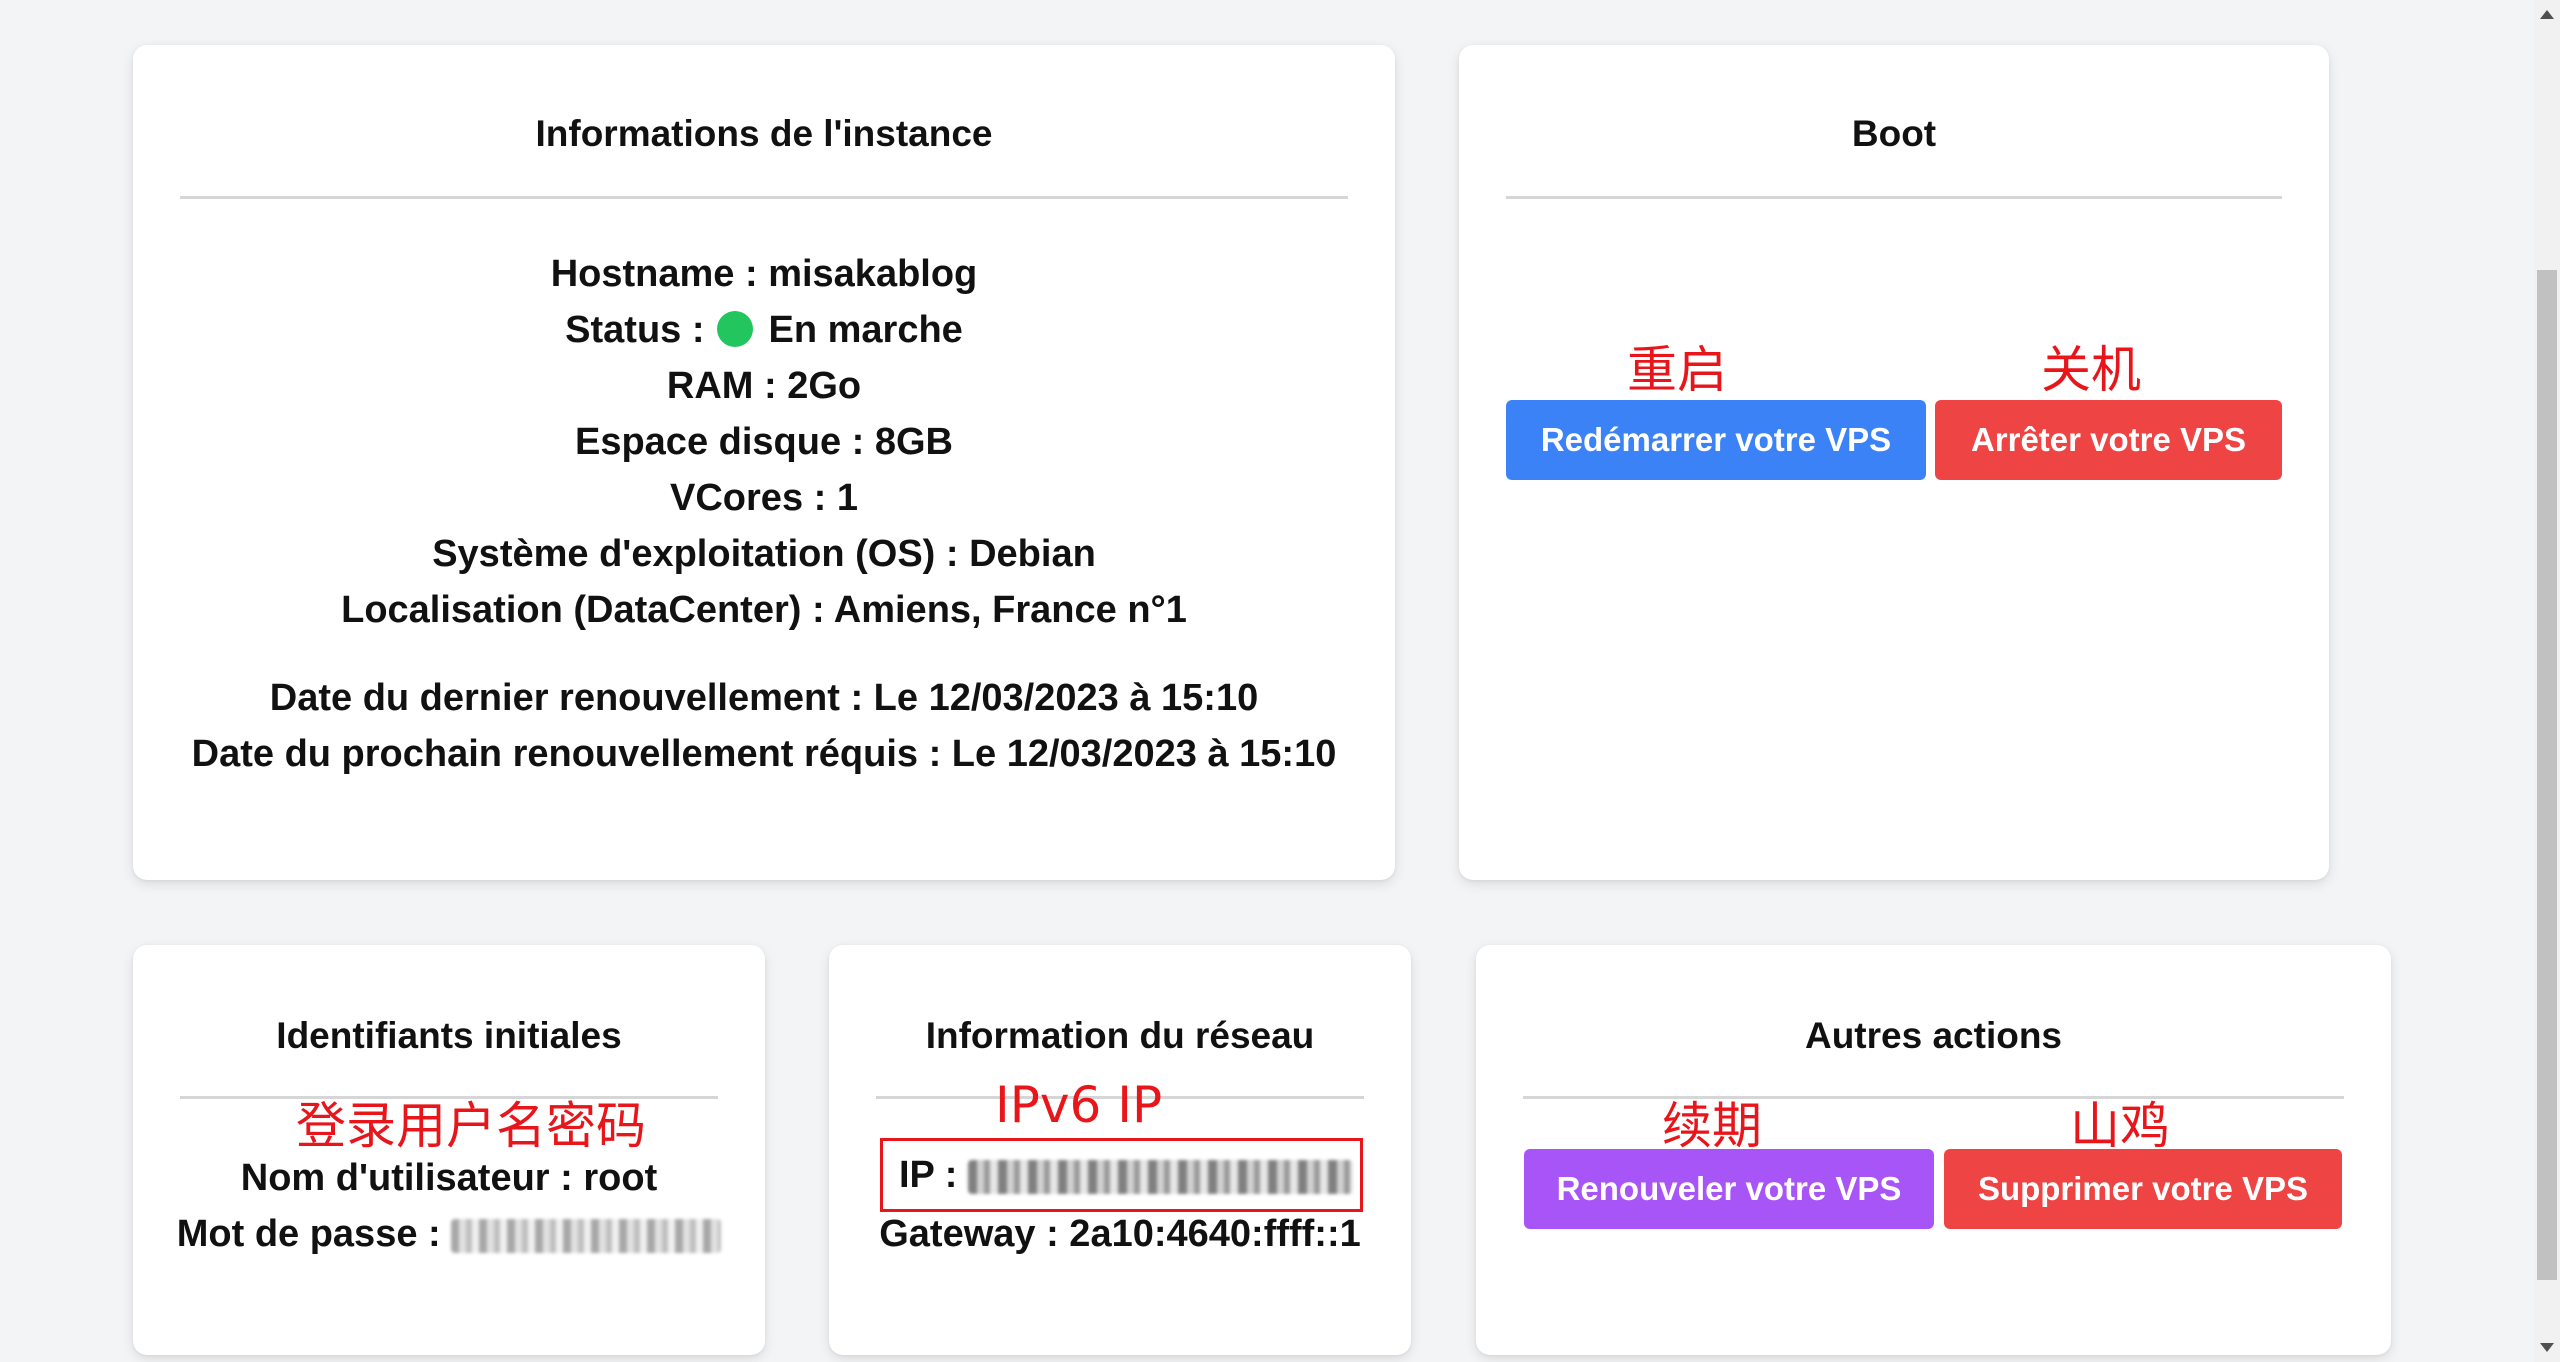 The width and height of the screenshot is (2560, 1362). I want to click on annotation-stop: 关机, so click(2091, 370).